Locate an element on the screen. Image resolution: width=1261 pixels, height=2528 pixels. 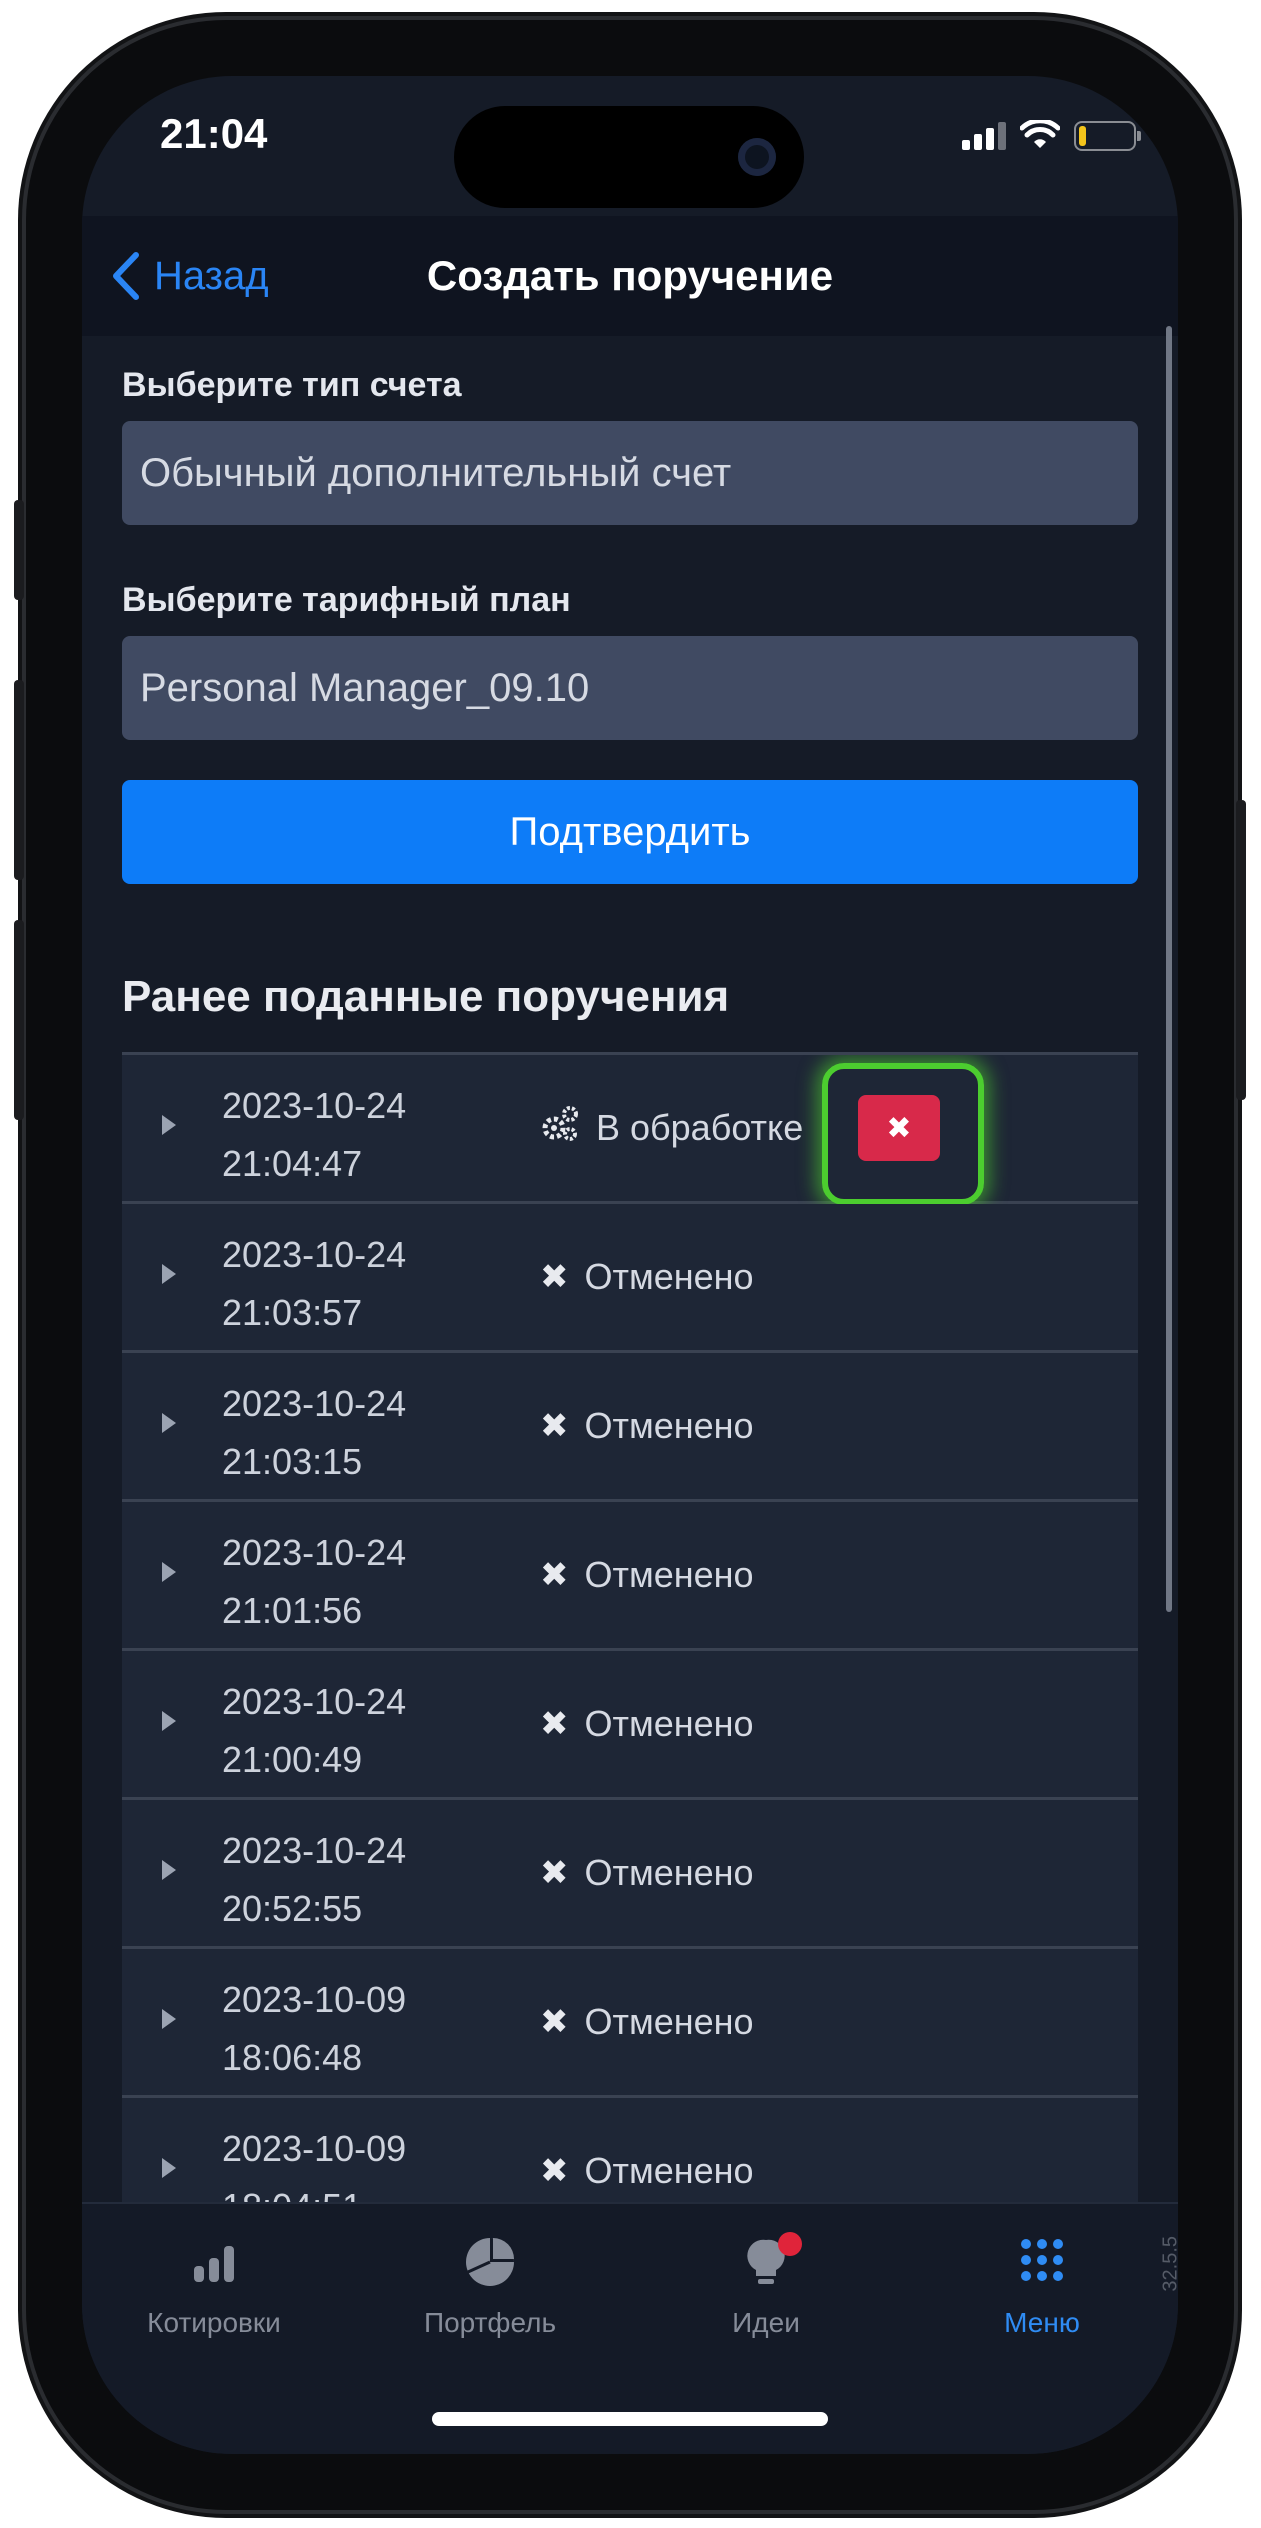
lightbulb-icon is located at coordinates (769, 2265).